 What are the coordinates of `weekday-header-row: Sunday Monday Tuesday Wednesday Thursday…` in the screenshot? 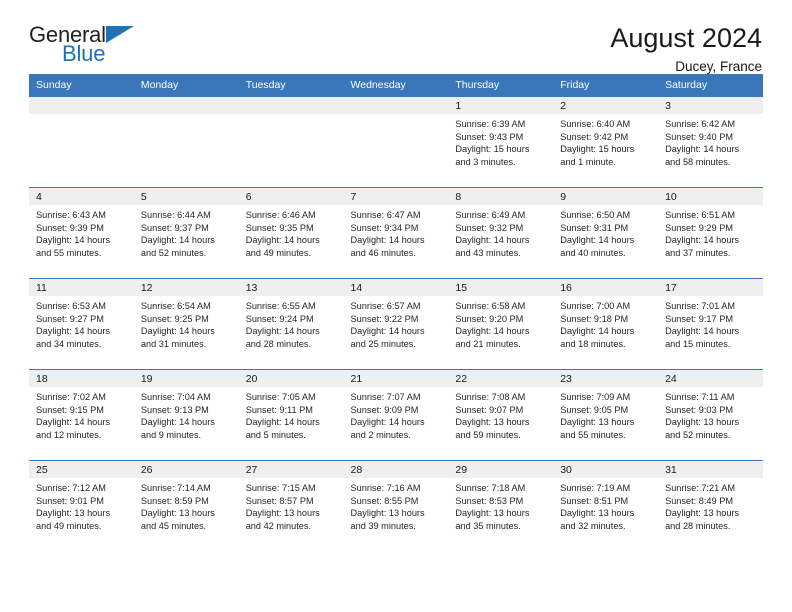 It's located at (396, 85).